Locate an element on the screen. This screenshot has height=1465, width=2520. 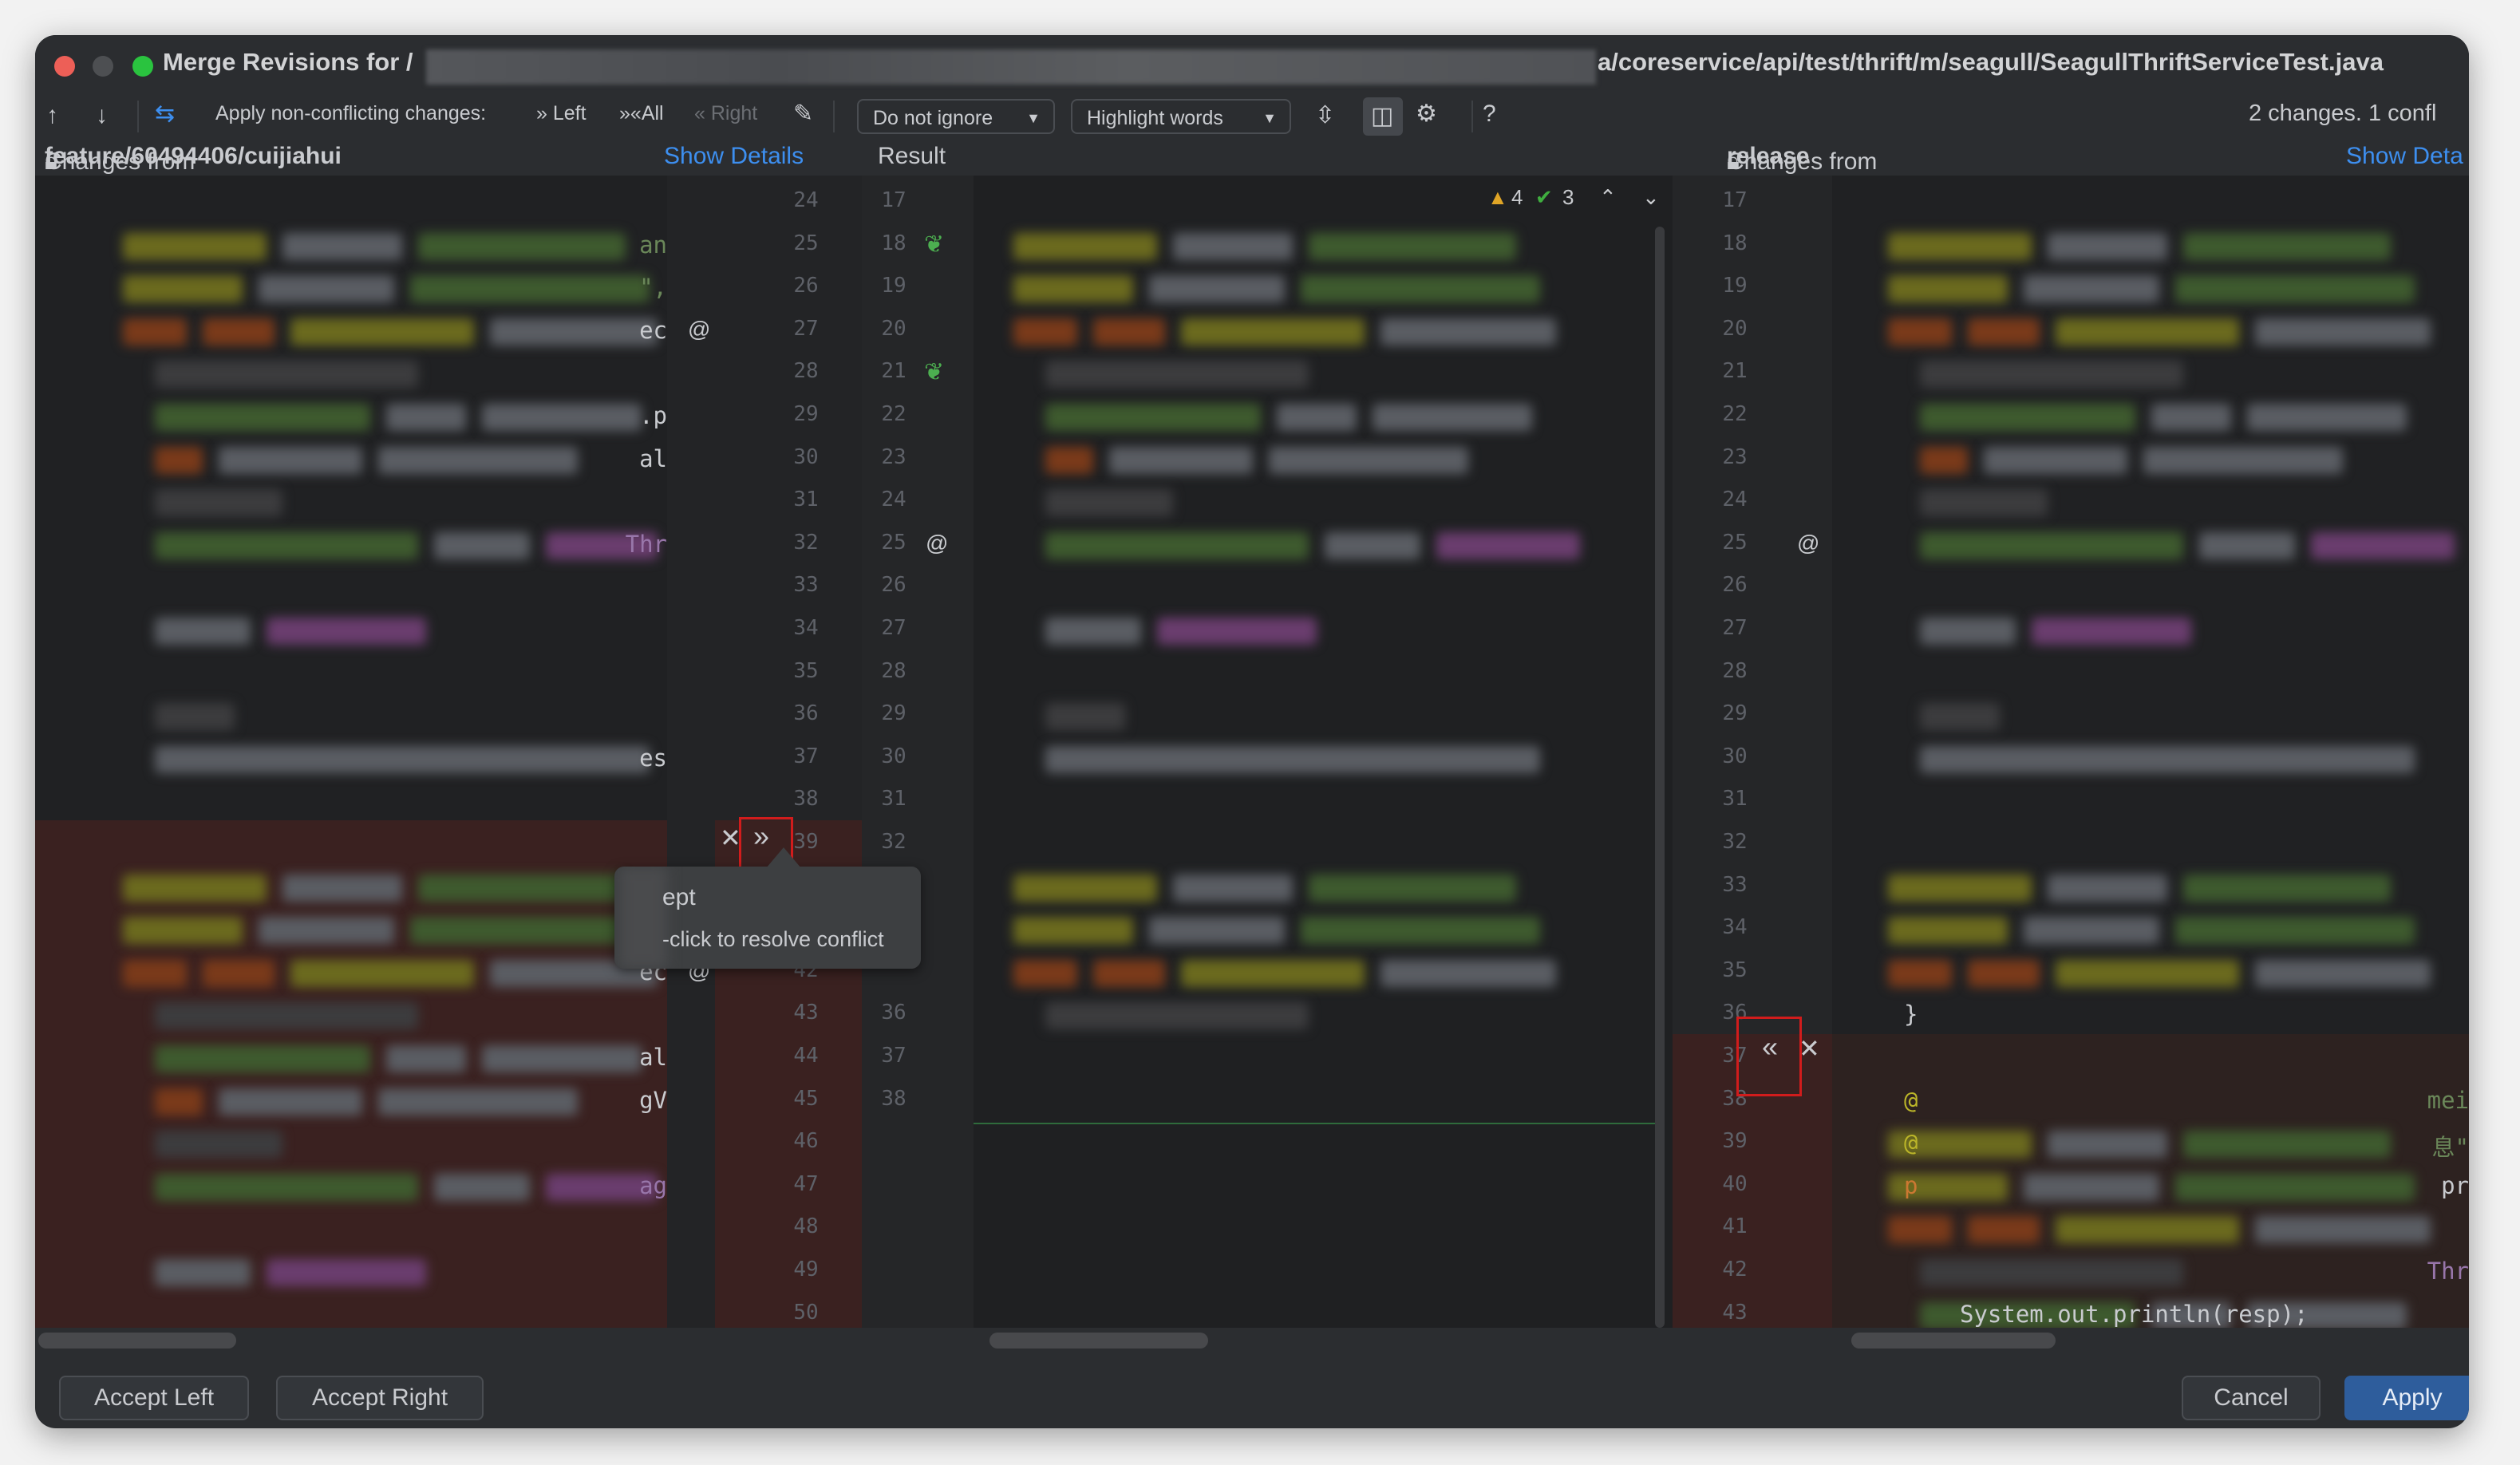
settings-gear-icon: ⚙ is located at coordinates (1426, 114).